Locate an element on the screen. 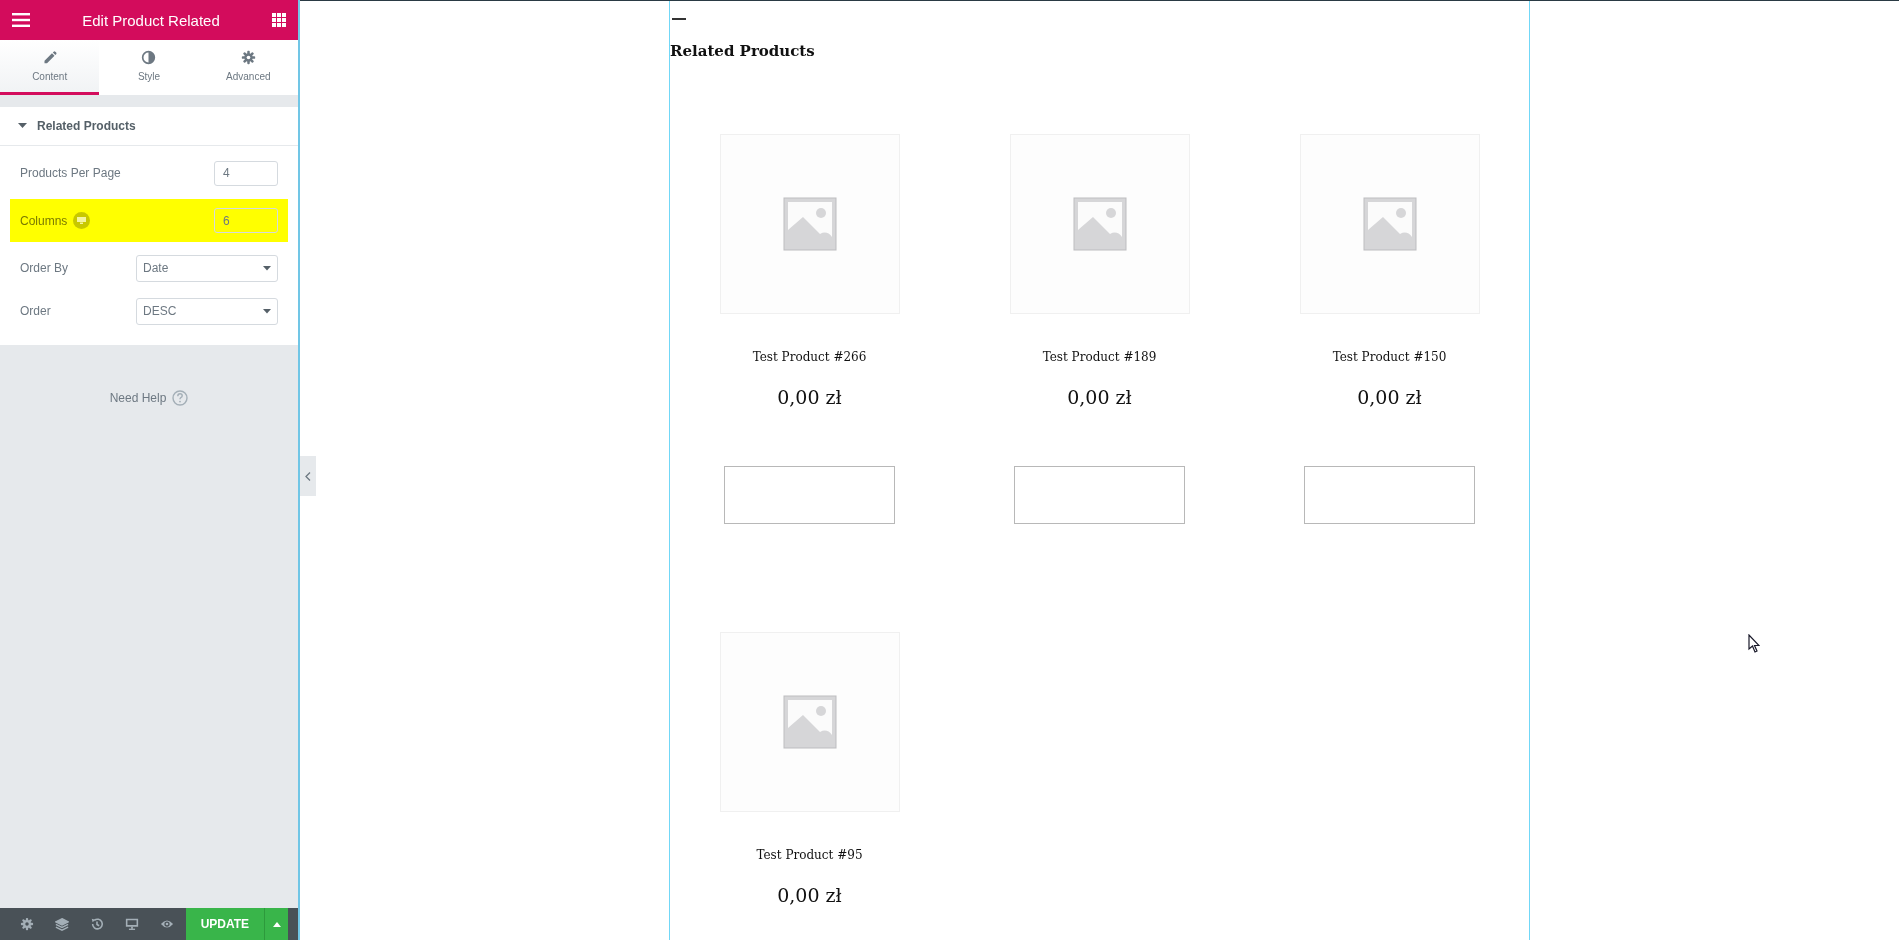 The height and width of the screenshot is (940, 1899). number-field: 4 is located at coordinates (246, 173).